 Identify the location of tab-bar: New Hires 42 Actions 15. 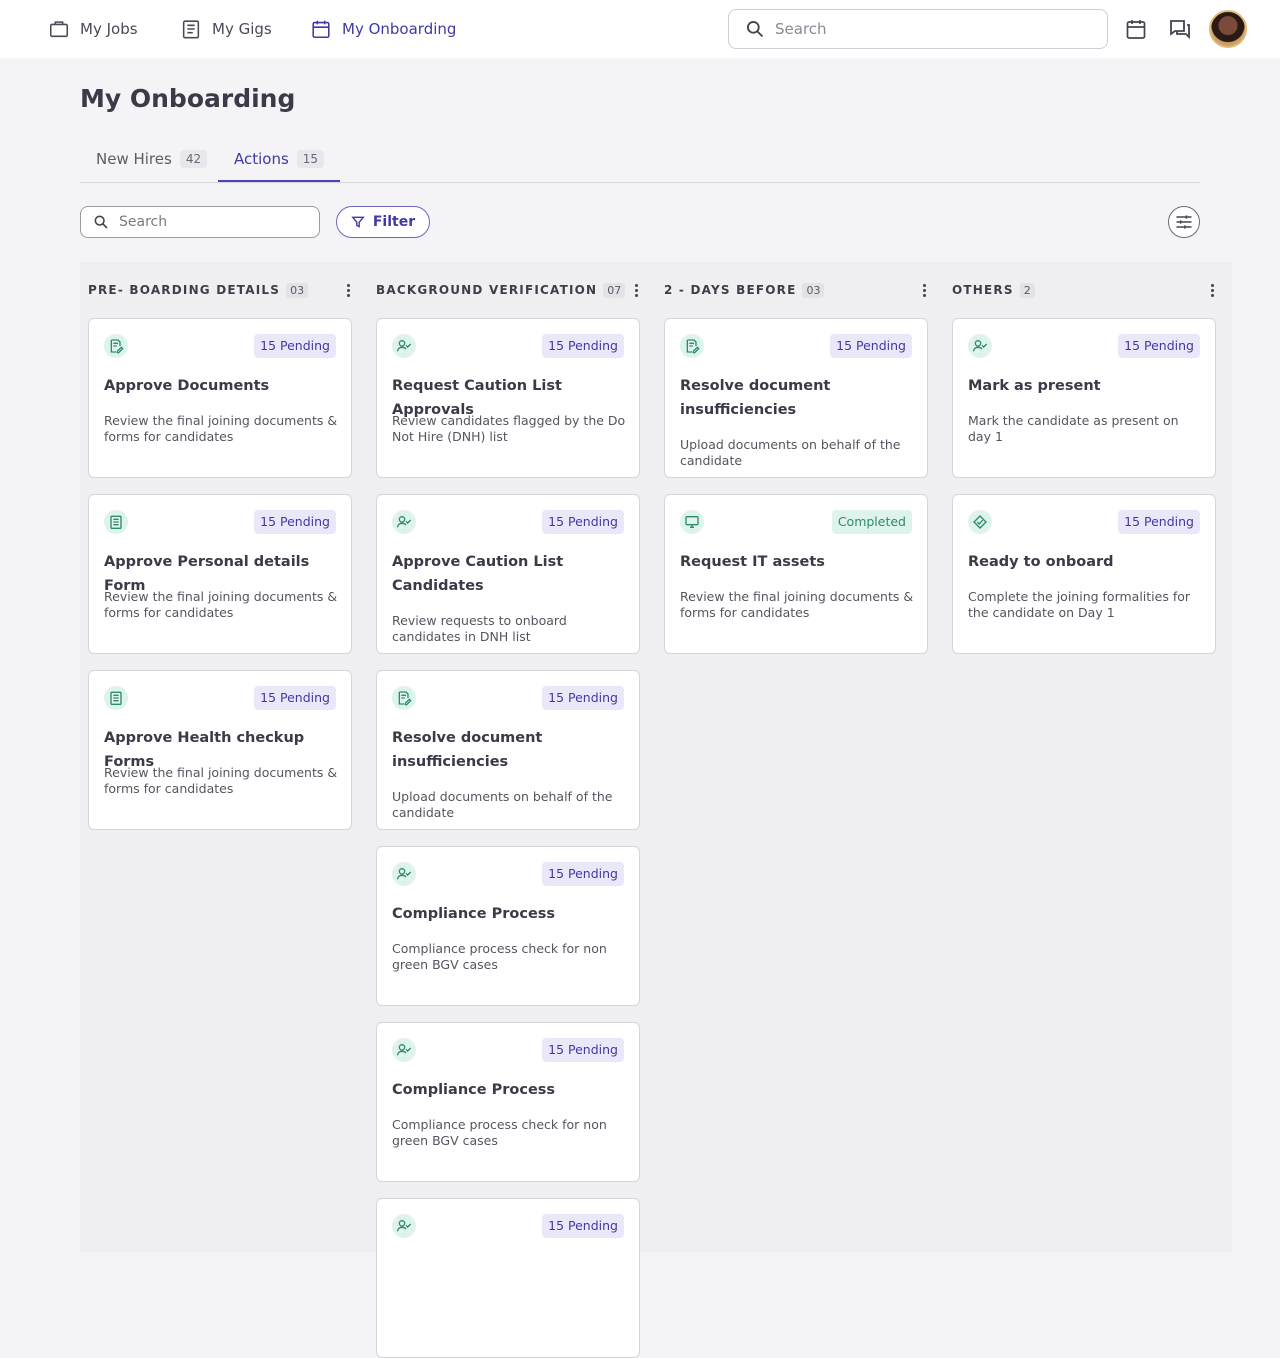
(640, 164).